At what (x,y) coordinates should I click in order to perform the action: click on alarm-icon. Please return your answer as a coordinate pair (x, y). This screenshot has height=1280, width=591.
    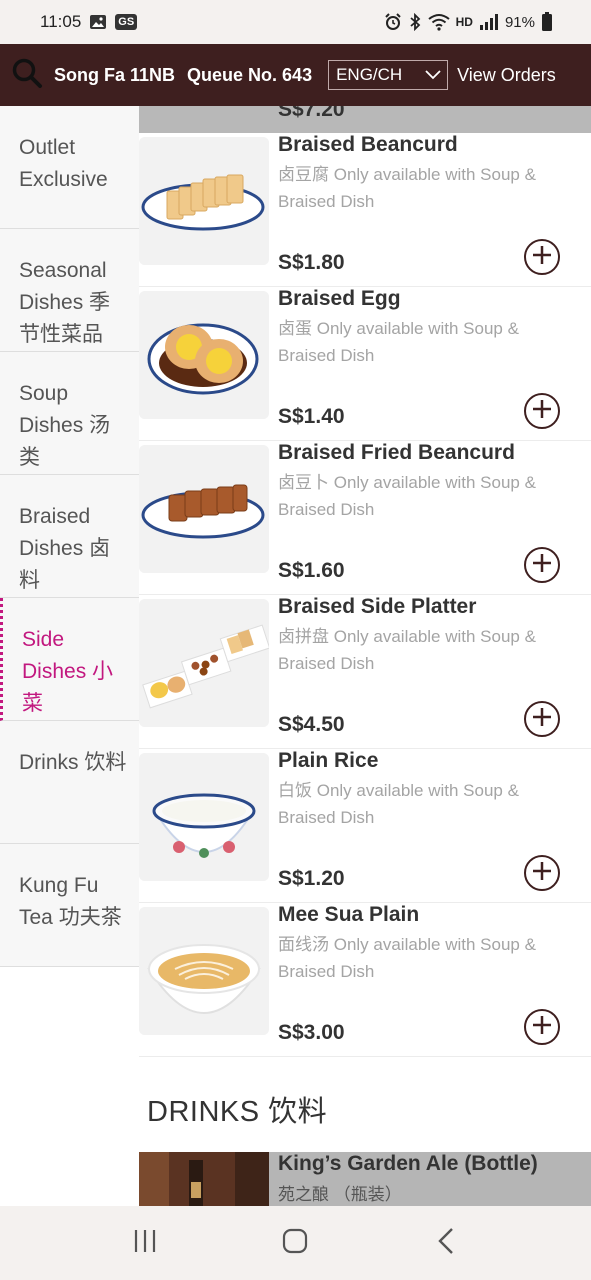
    Looking at the image, I should click on (393, 22).